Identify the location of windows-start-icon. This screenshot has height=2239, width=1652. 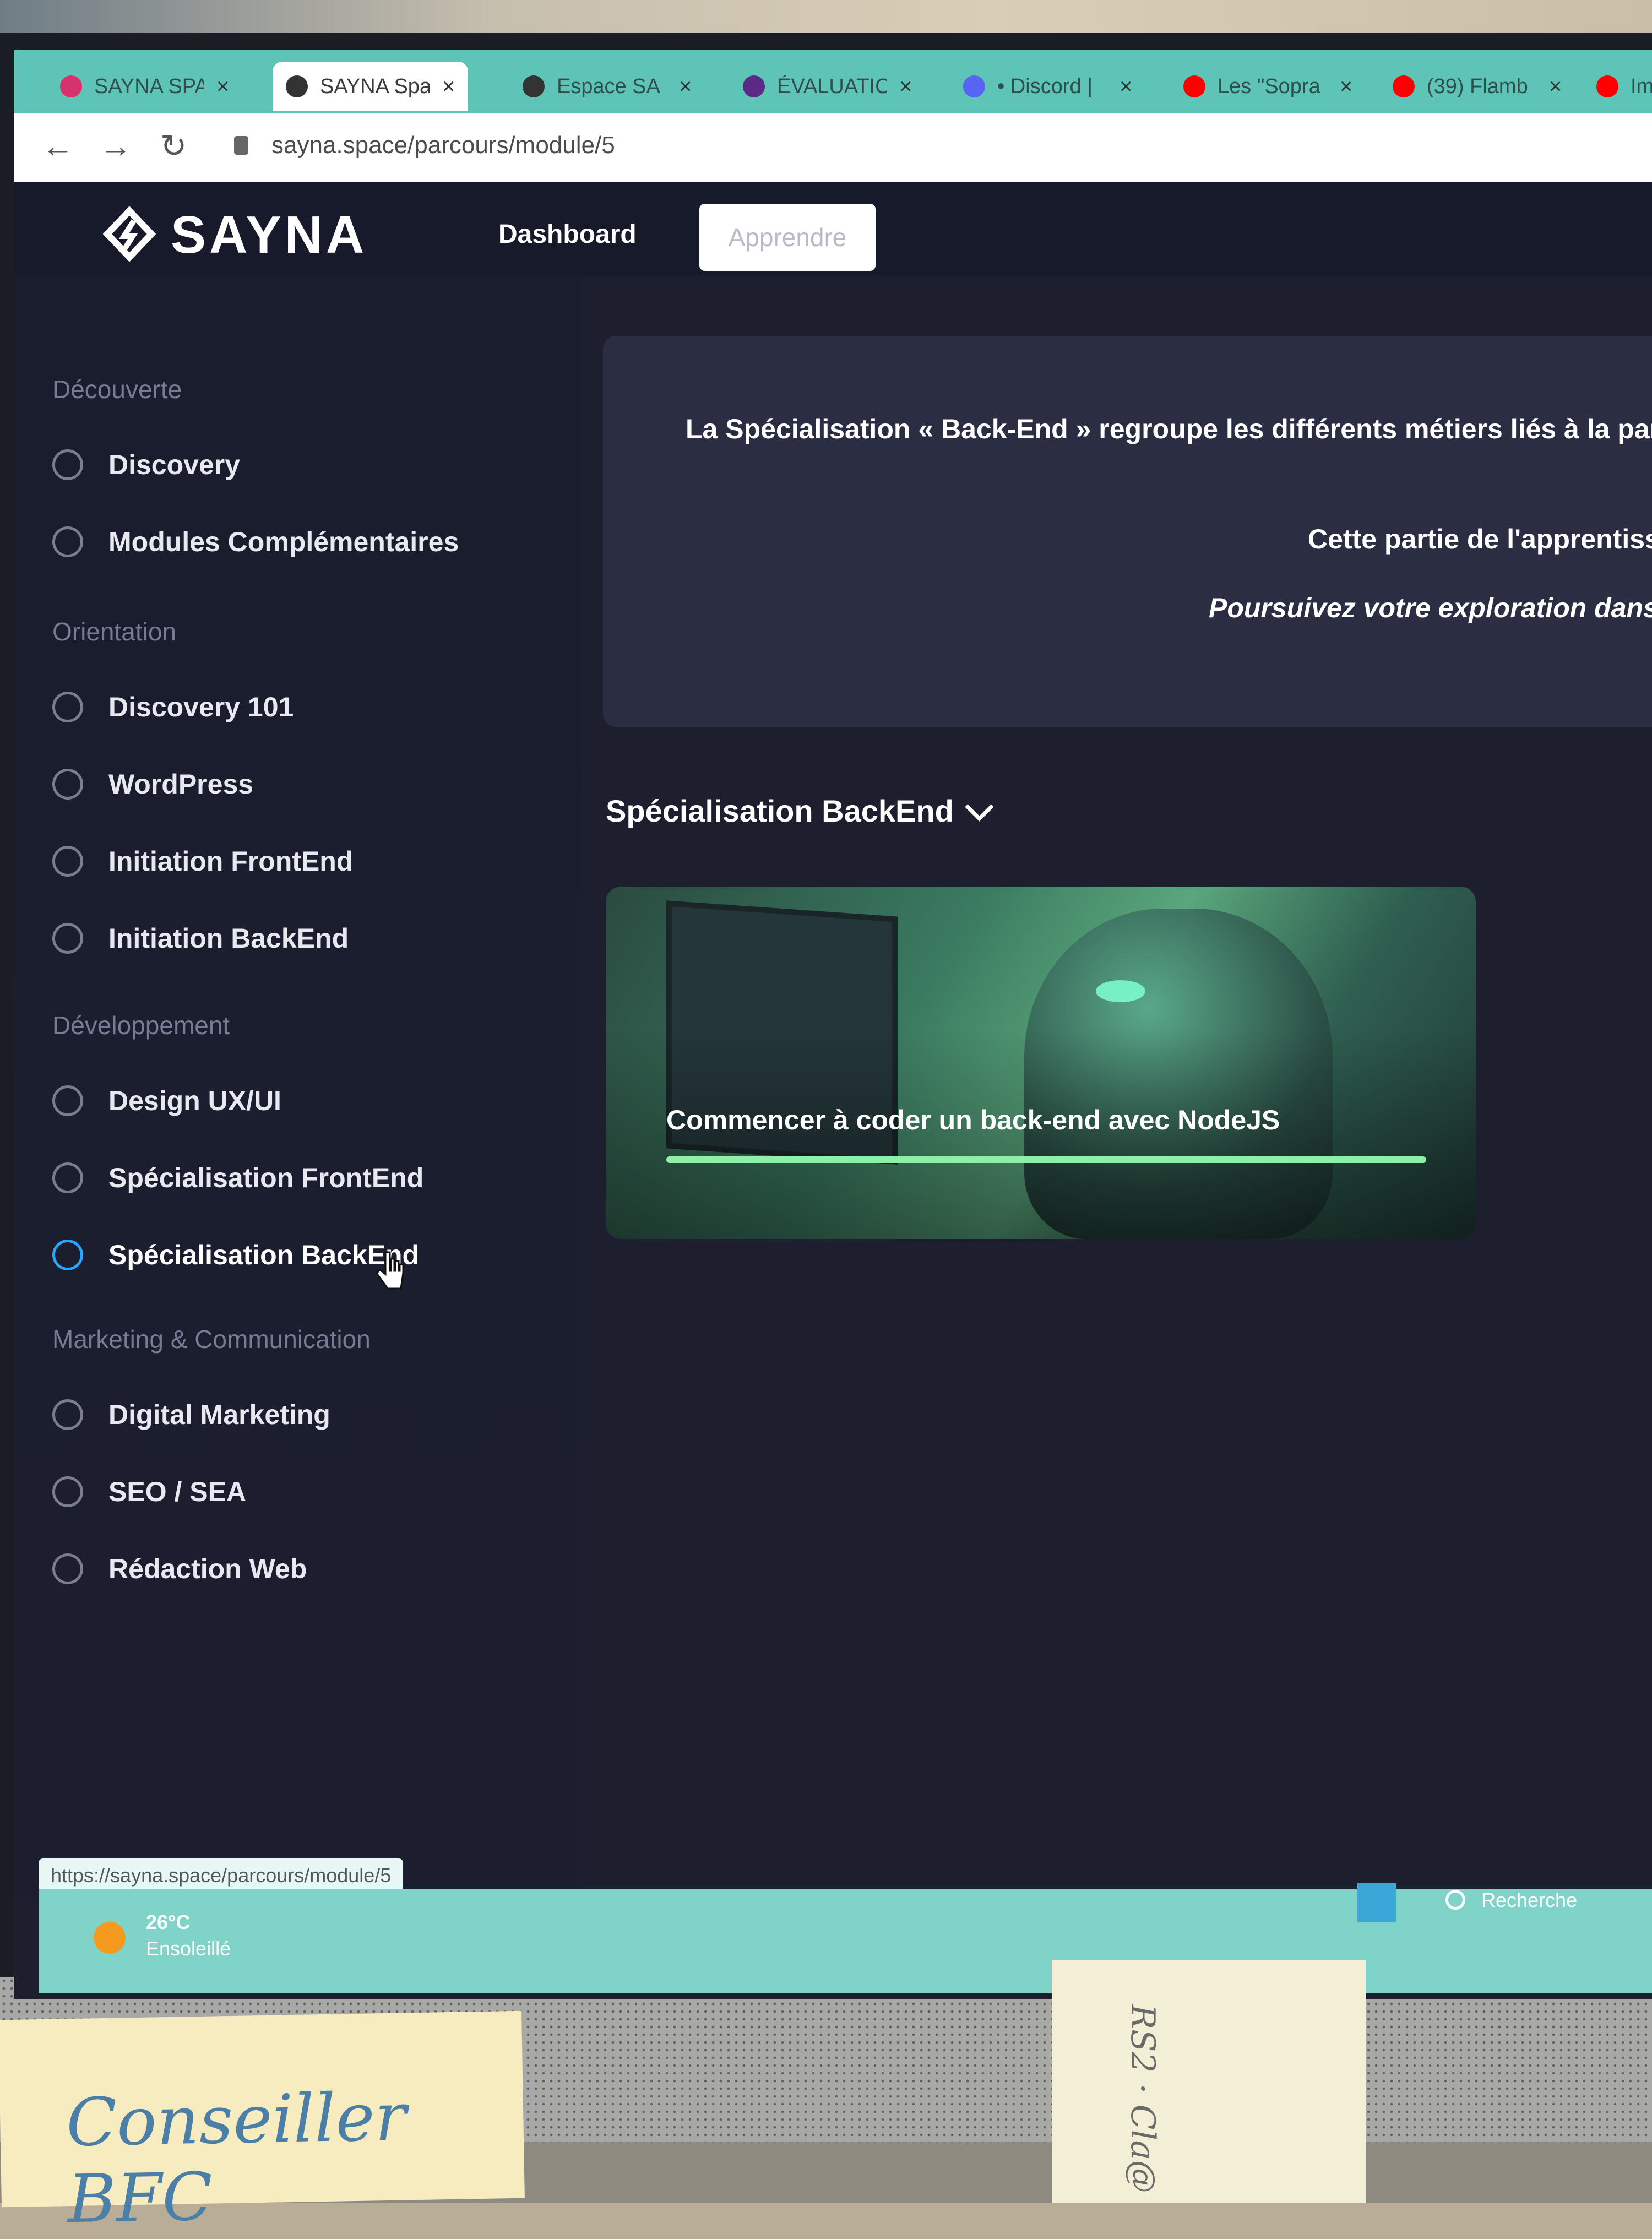
(1376, 1902).